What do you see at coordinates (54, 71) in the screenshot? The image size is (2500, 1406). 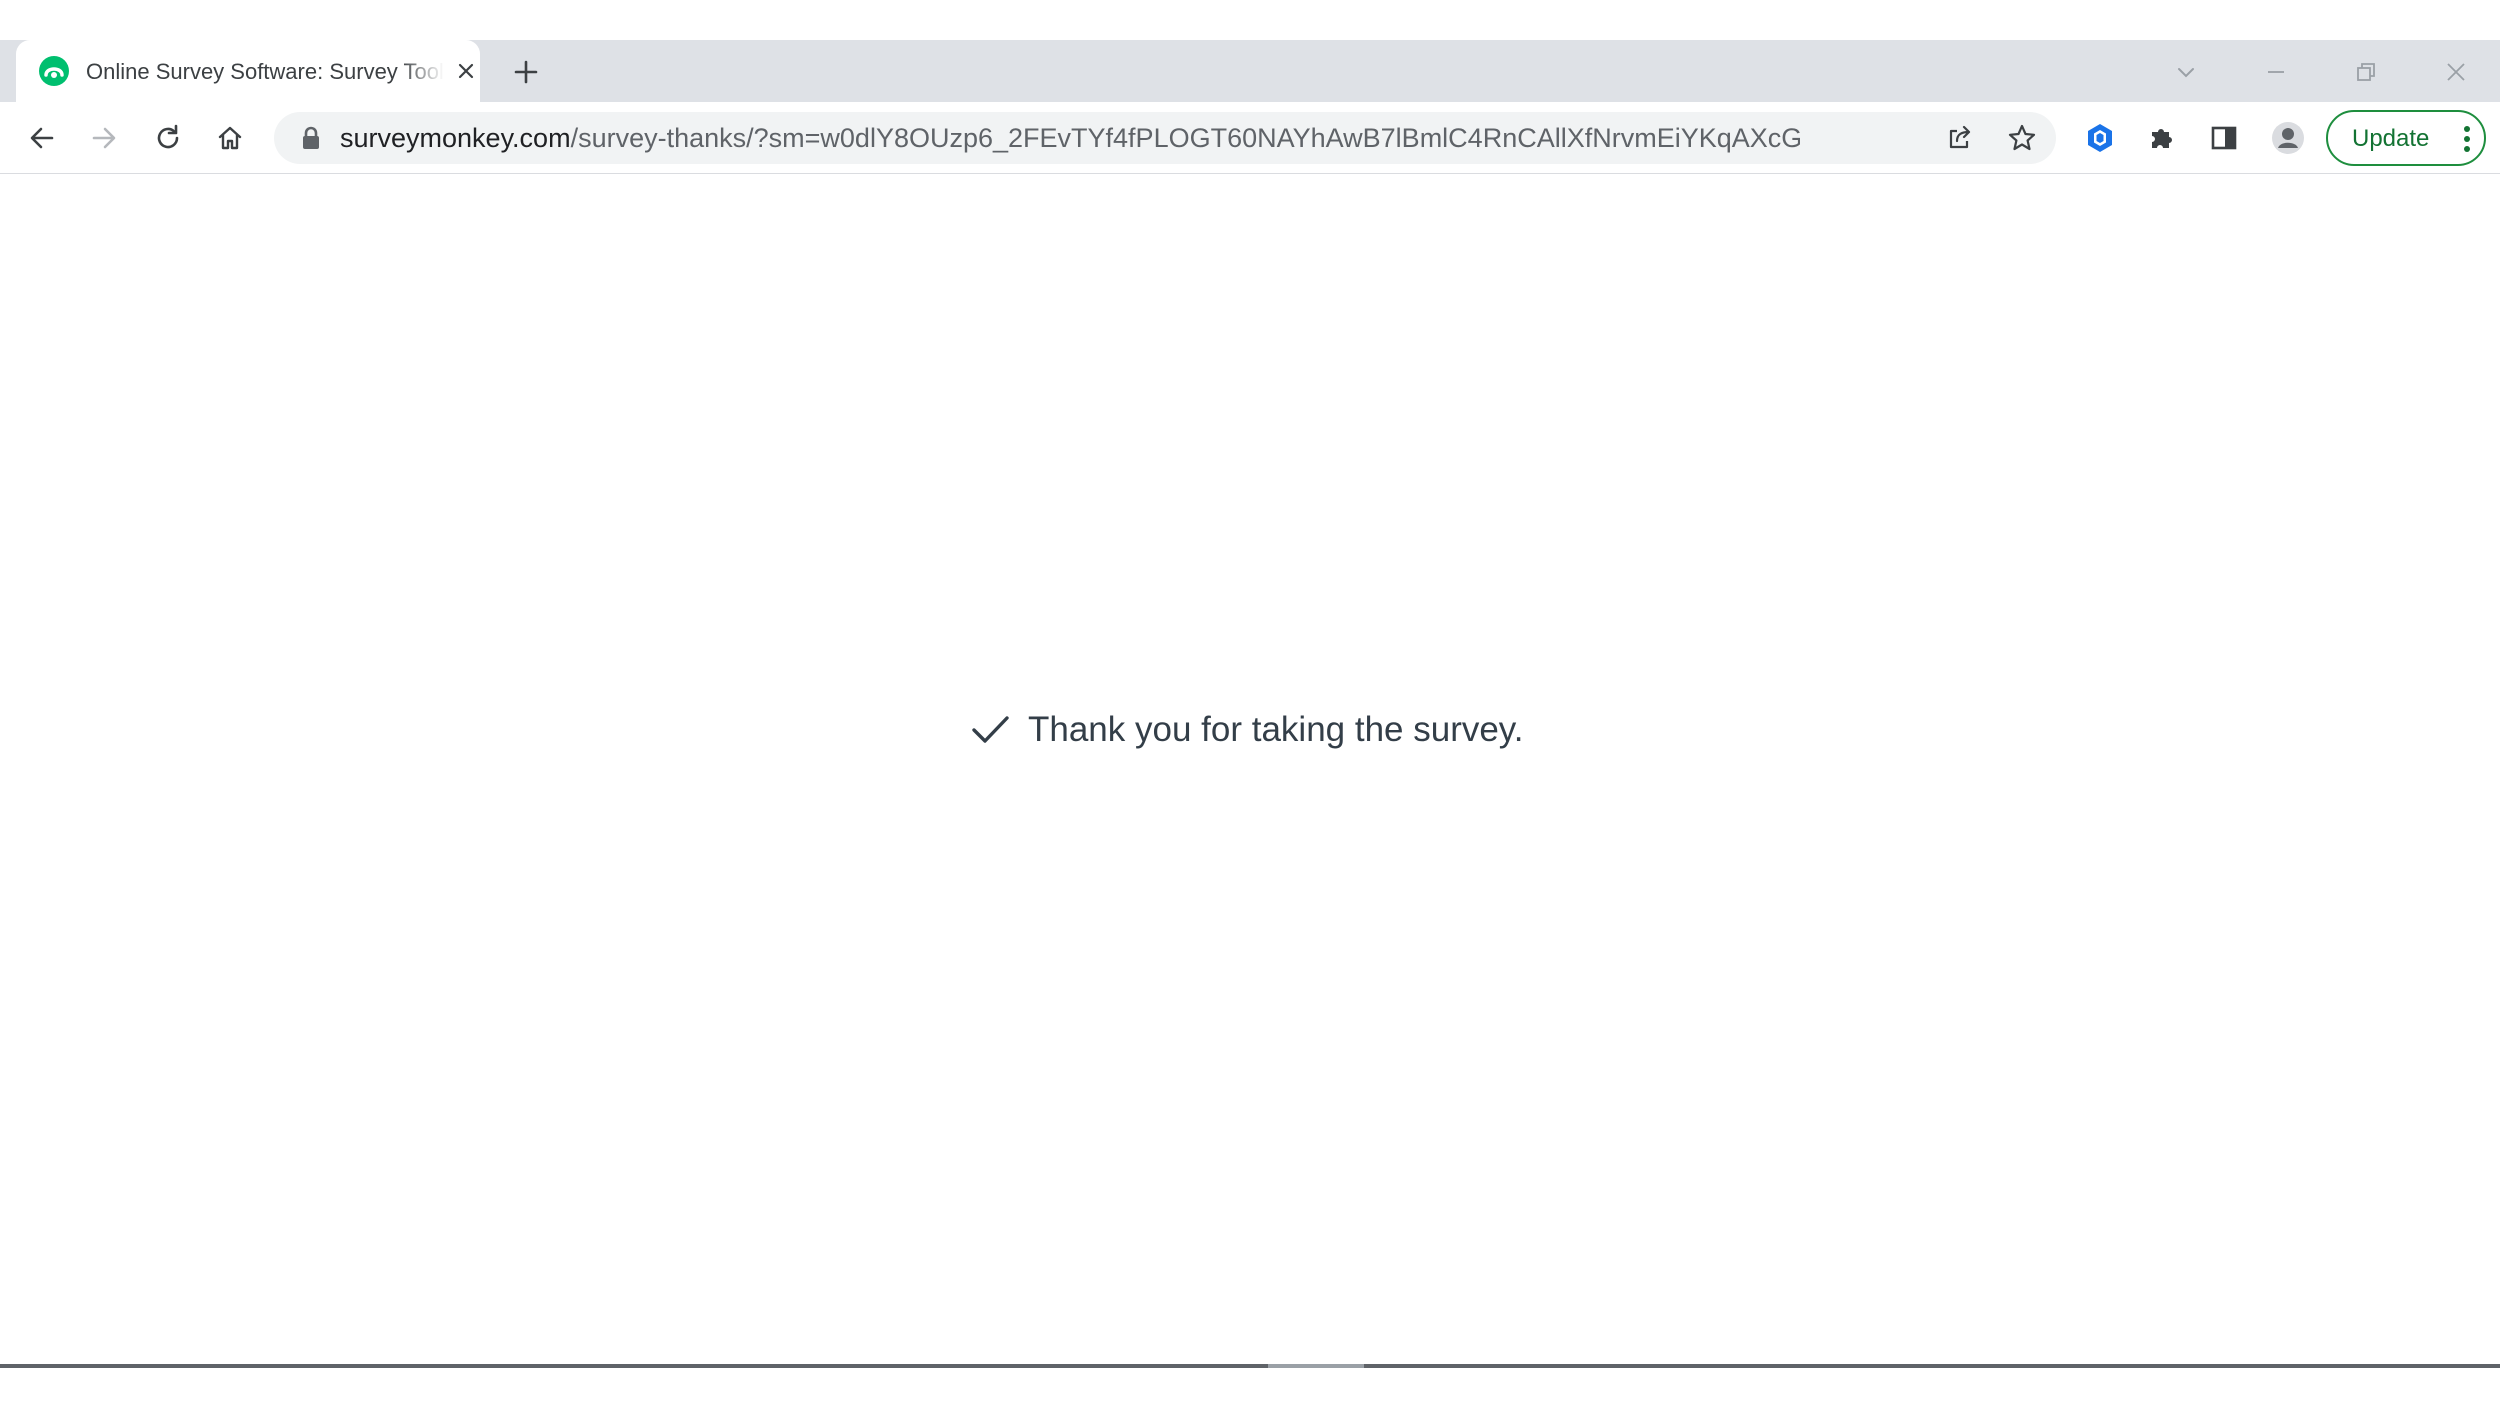 I see `surveymonkey-favicon-icon` at bounding box center [54, 71].